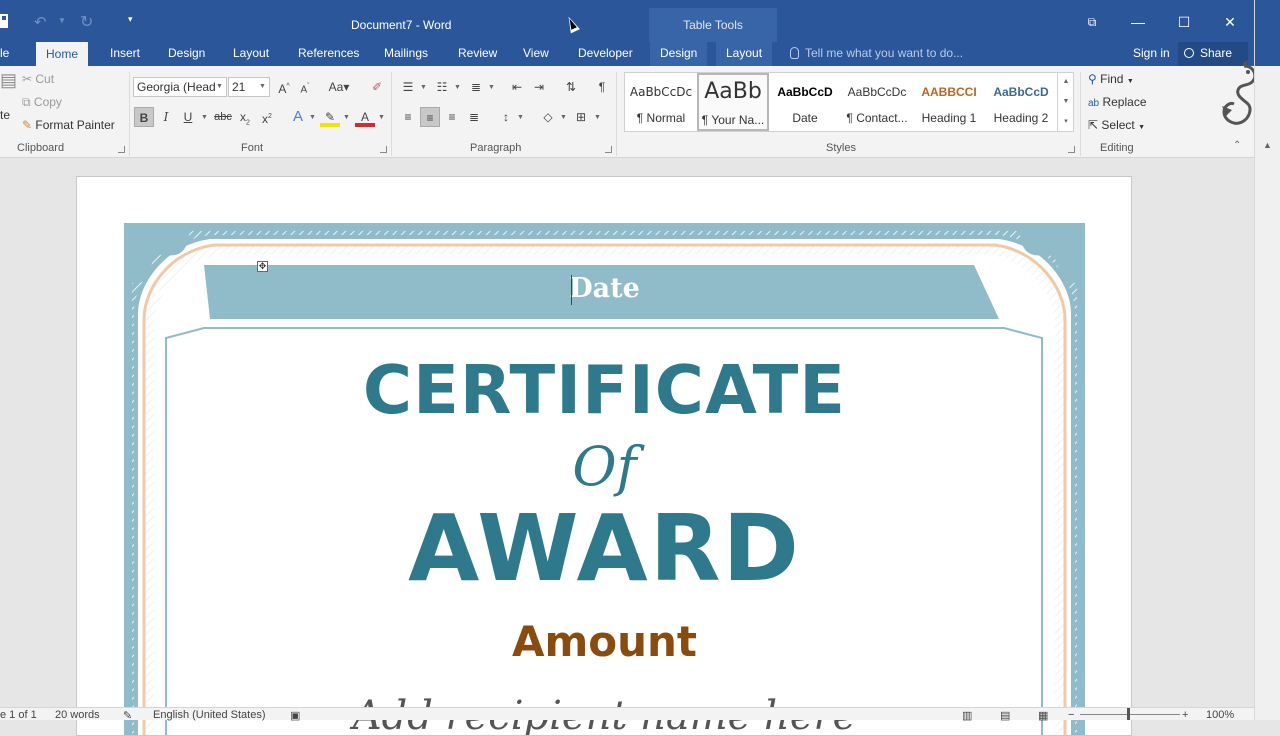 Image resolution: width=1280 pixels, height=736 pixels. Describe the element at coordinates (805, 102) in the screenshot. I see `style-date: AaBbCcD Date` at that location.